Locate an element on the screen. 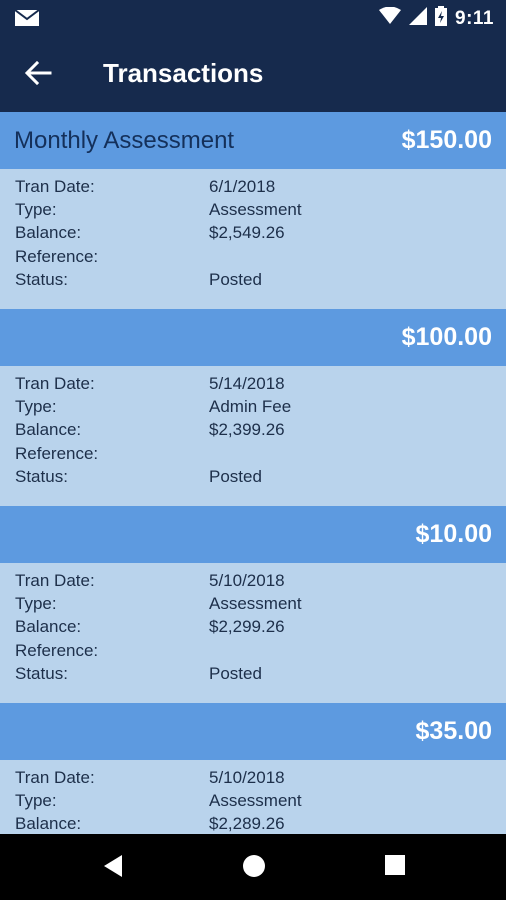 The width and height of the screenshot is (506, 900). transaction-header: $35.00 is located at coordinates (253, 731).